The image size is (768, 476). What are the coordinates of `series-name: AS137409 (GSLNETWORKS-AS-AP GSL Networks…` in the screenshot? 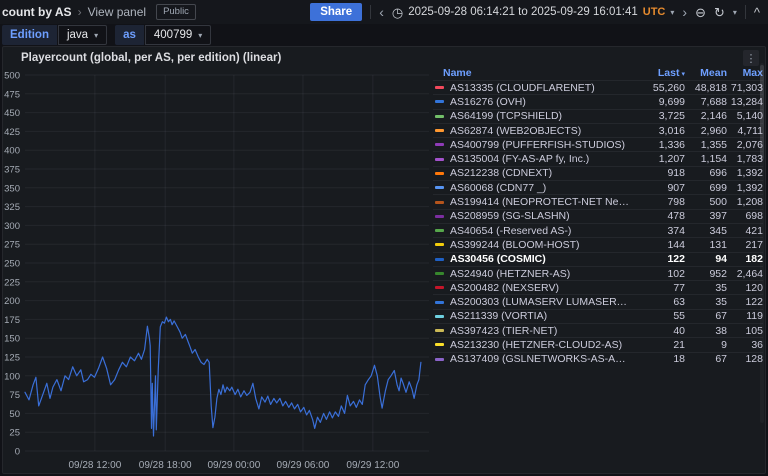 It's located at (539, 359).